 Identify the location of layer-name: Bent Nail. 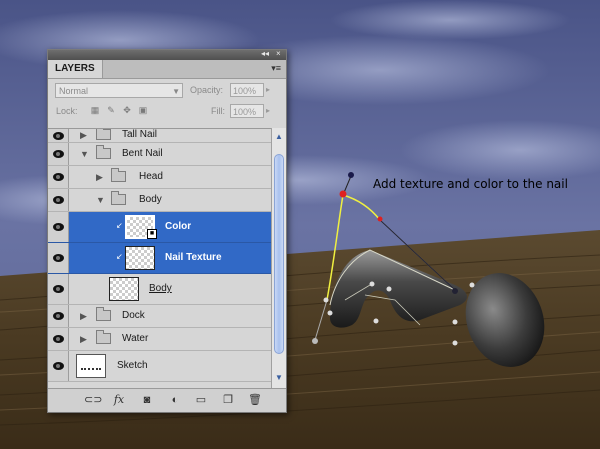
(142, 154).